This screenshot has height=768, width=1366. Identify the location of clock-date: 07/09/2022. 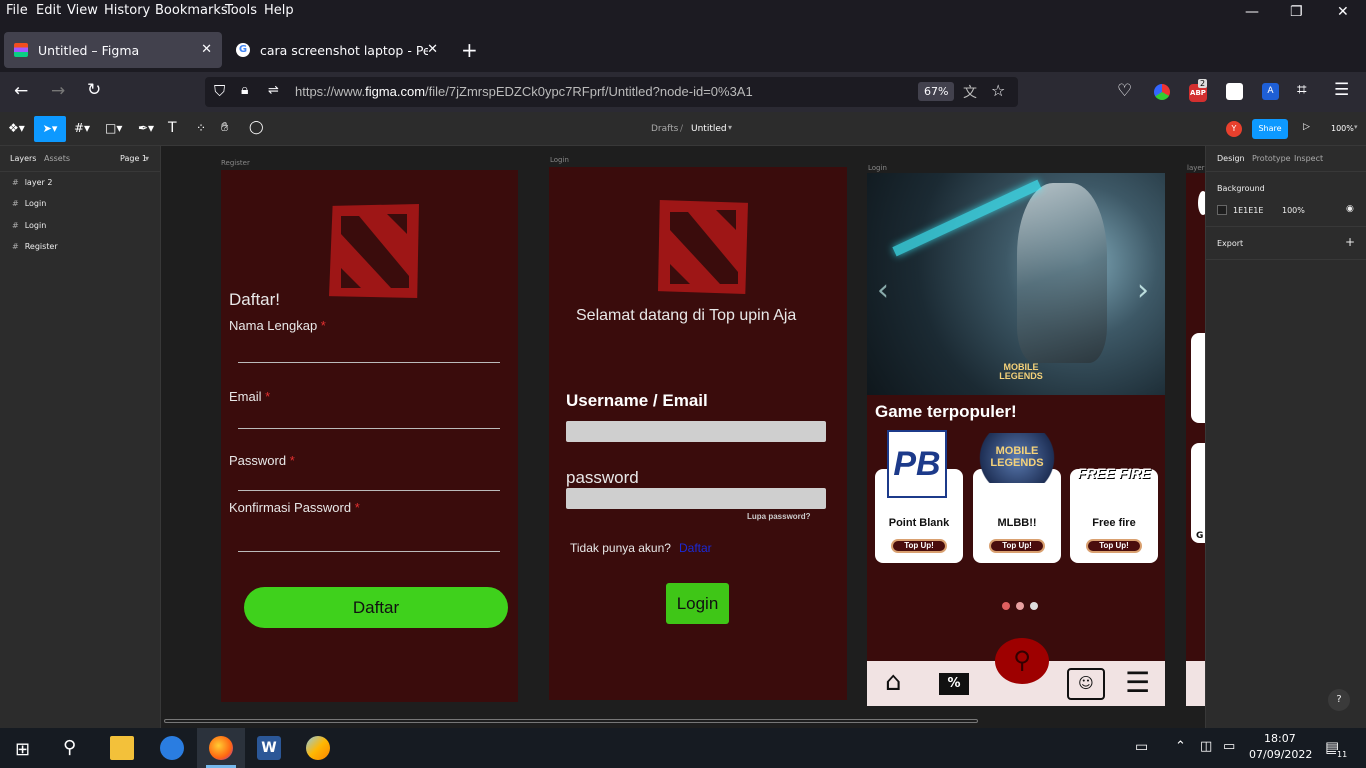
(1280, 754).